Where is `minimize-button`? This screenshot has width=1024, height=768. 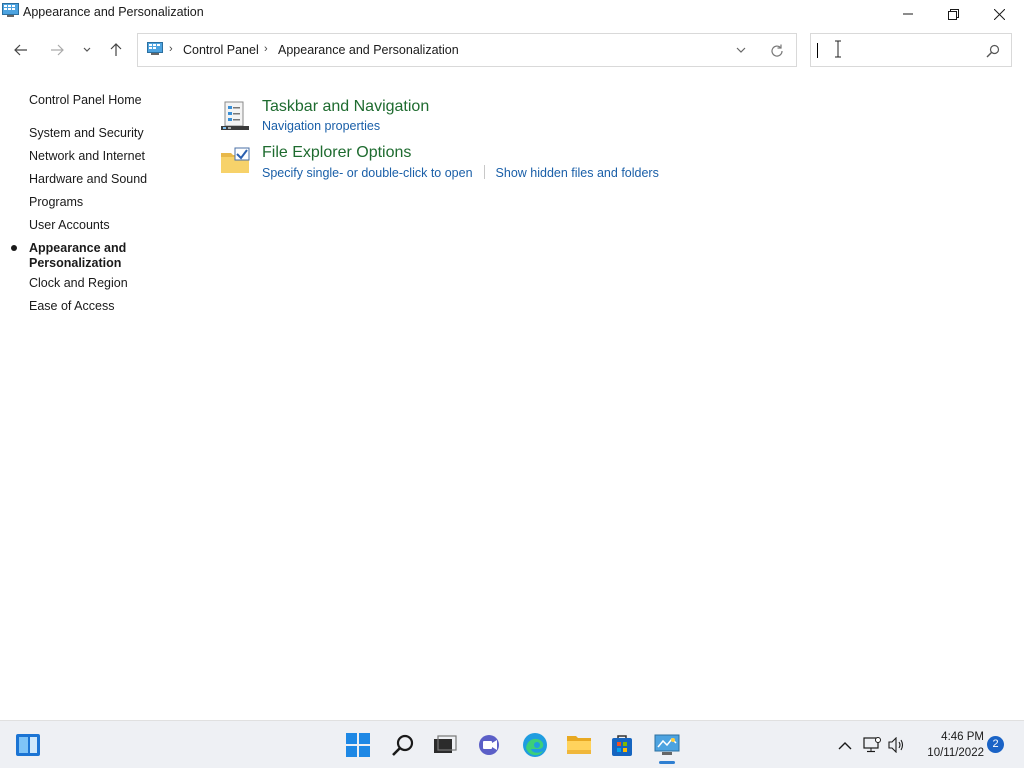
minimize-button is located at coordinates (908, 14).